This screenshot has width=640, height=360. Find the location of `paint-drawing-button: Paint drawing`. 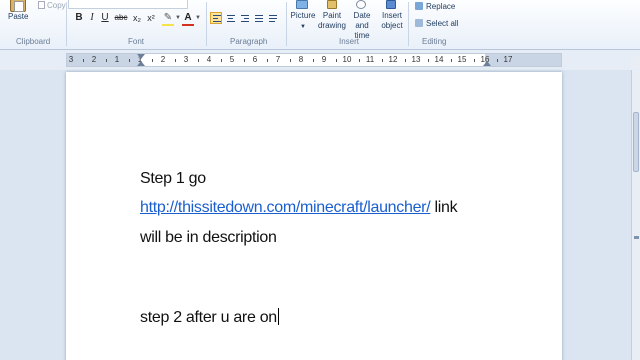

paint-drawing-button: Paint drawing is located at coordinates (332, 21).